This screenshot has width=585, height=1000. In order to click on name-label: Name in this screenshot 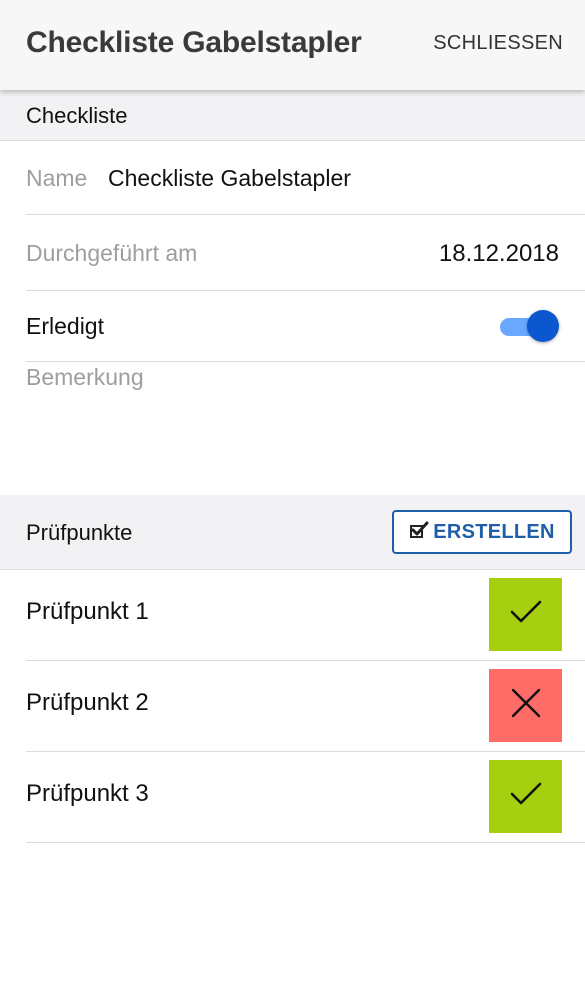, I will do `click(57, 178)`.